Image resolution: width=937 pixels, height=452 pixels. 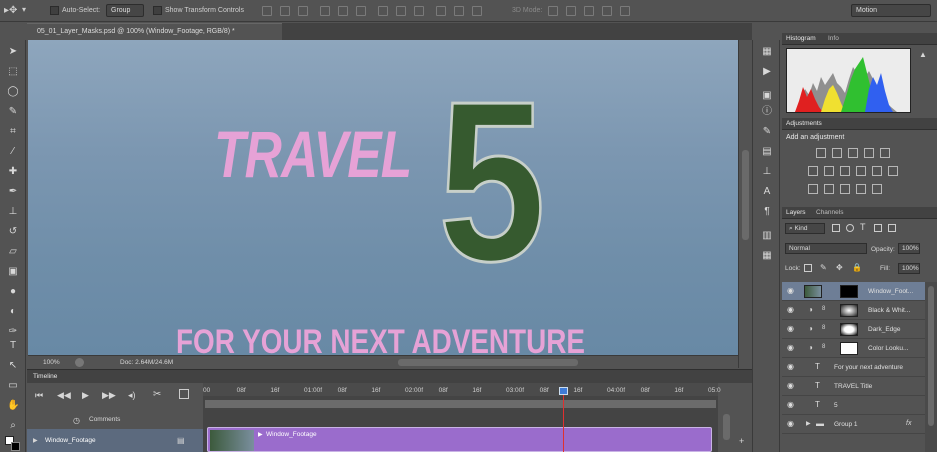 What do you see at coordinates (64, 395) in the screenshot?
I see `previous-frame-icon: ◀◀` at bounding box center [64, 395].